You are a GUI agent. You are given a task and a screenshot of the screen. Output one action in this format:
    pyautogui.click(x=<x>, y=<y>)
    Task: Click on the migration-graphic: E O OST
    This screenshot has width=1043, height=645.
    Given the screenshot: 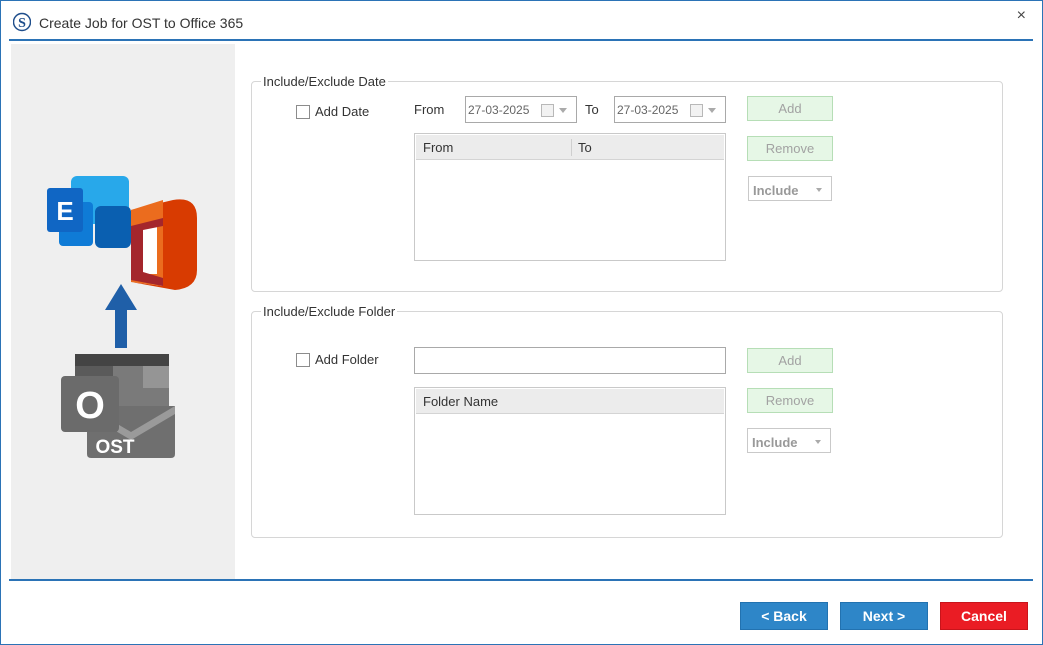 What is the action you would take?
    pyautogui.click(x=122, y=317)
    